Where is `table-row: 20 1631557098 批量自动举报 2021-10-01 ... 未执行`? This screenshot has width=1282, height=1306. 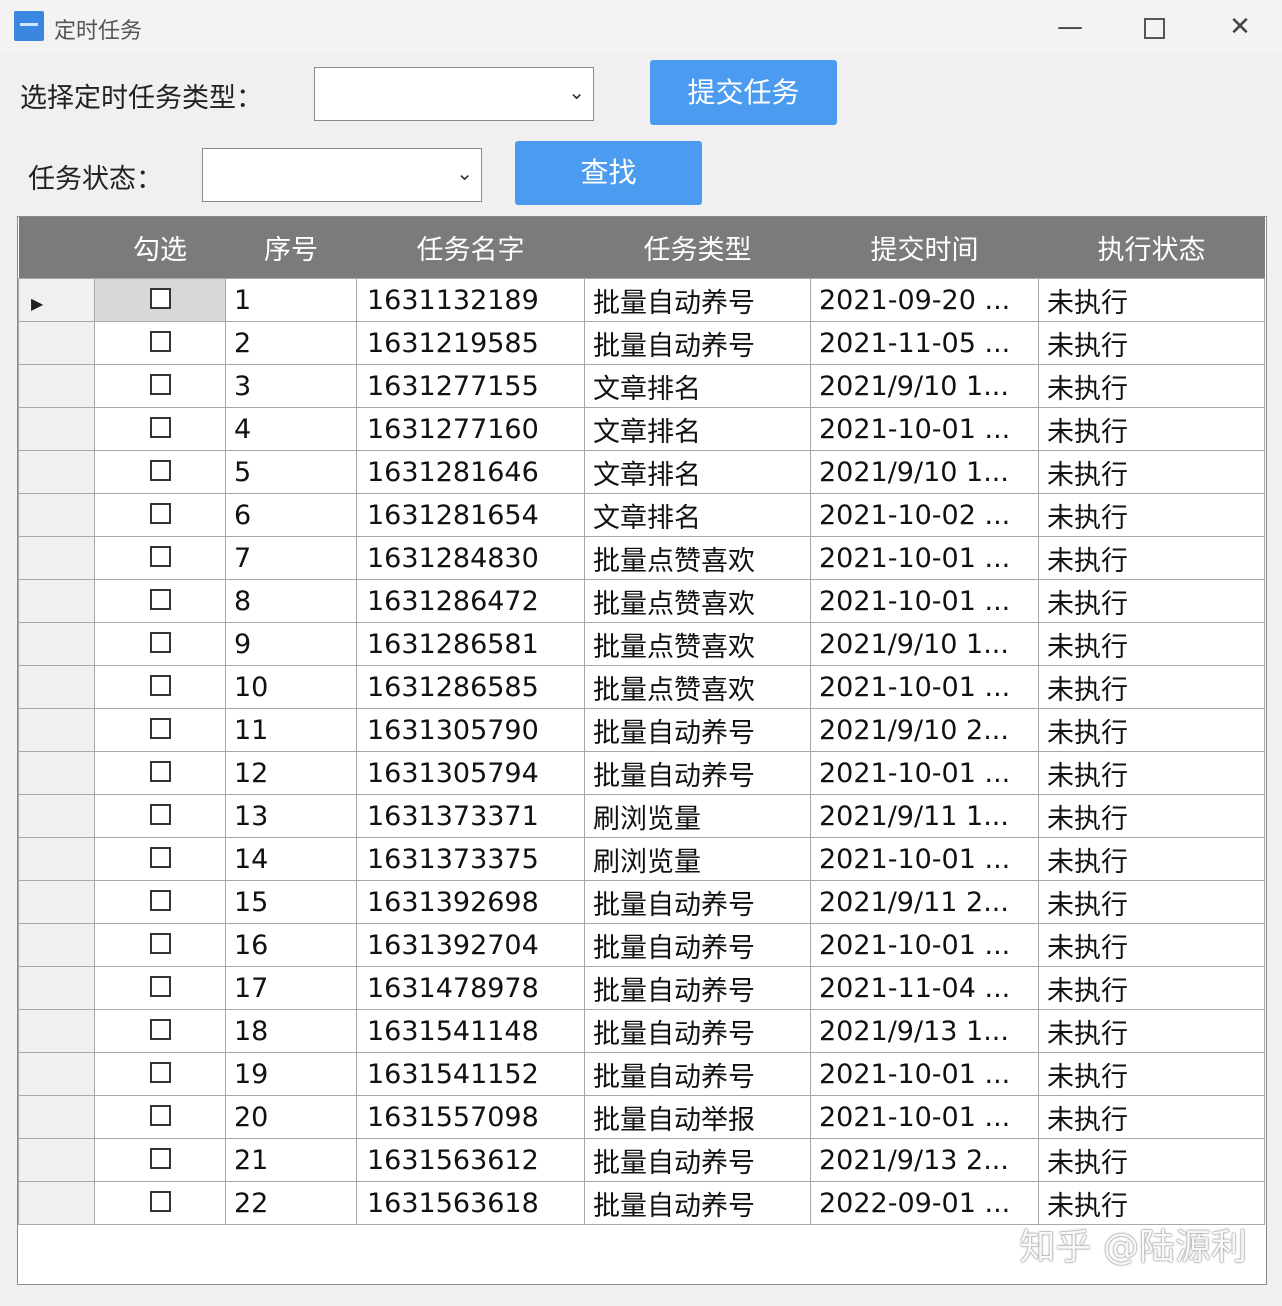 table-row: 20 1631557098 批量自动举报 2021-10-01 ... 未执行 is located at coordinates (641, 1117).